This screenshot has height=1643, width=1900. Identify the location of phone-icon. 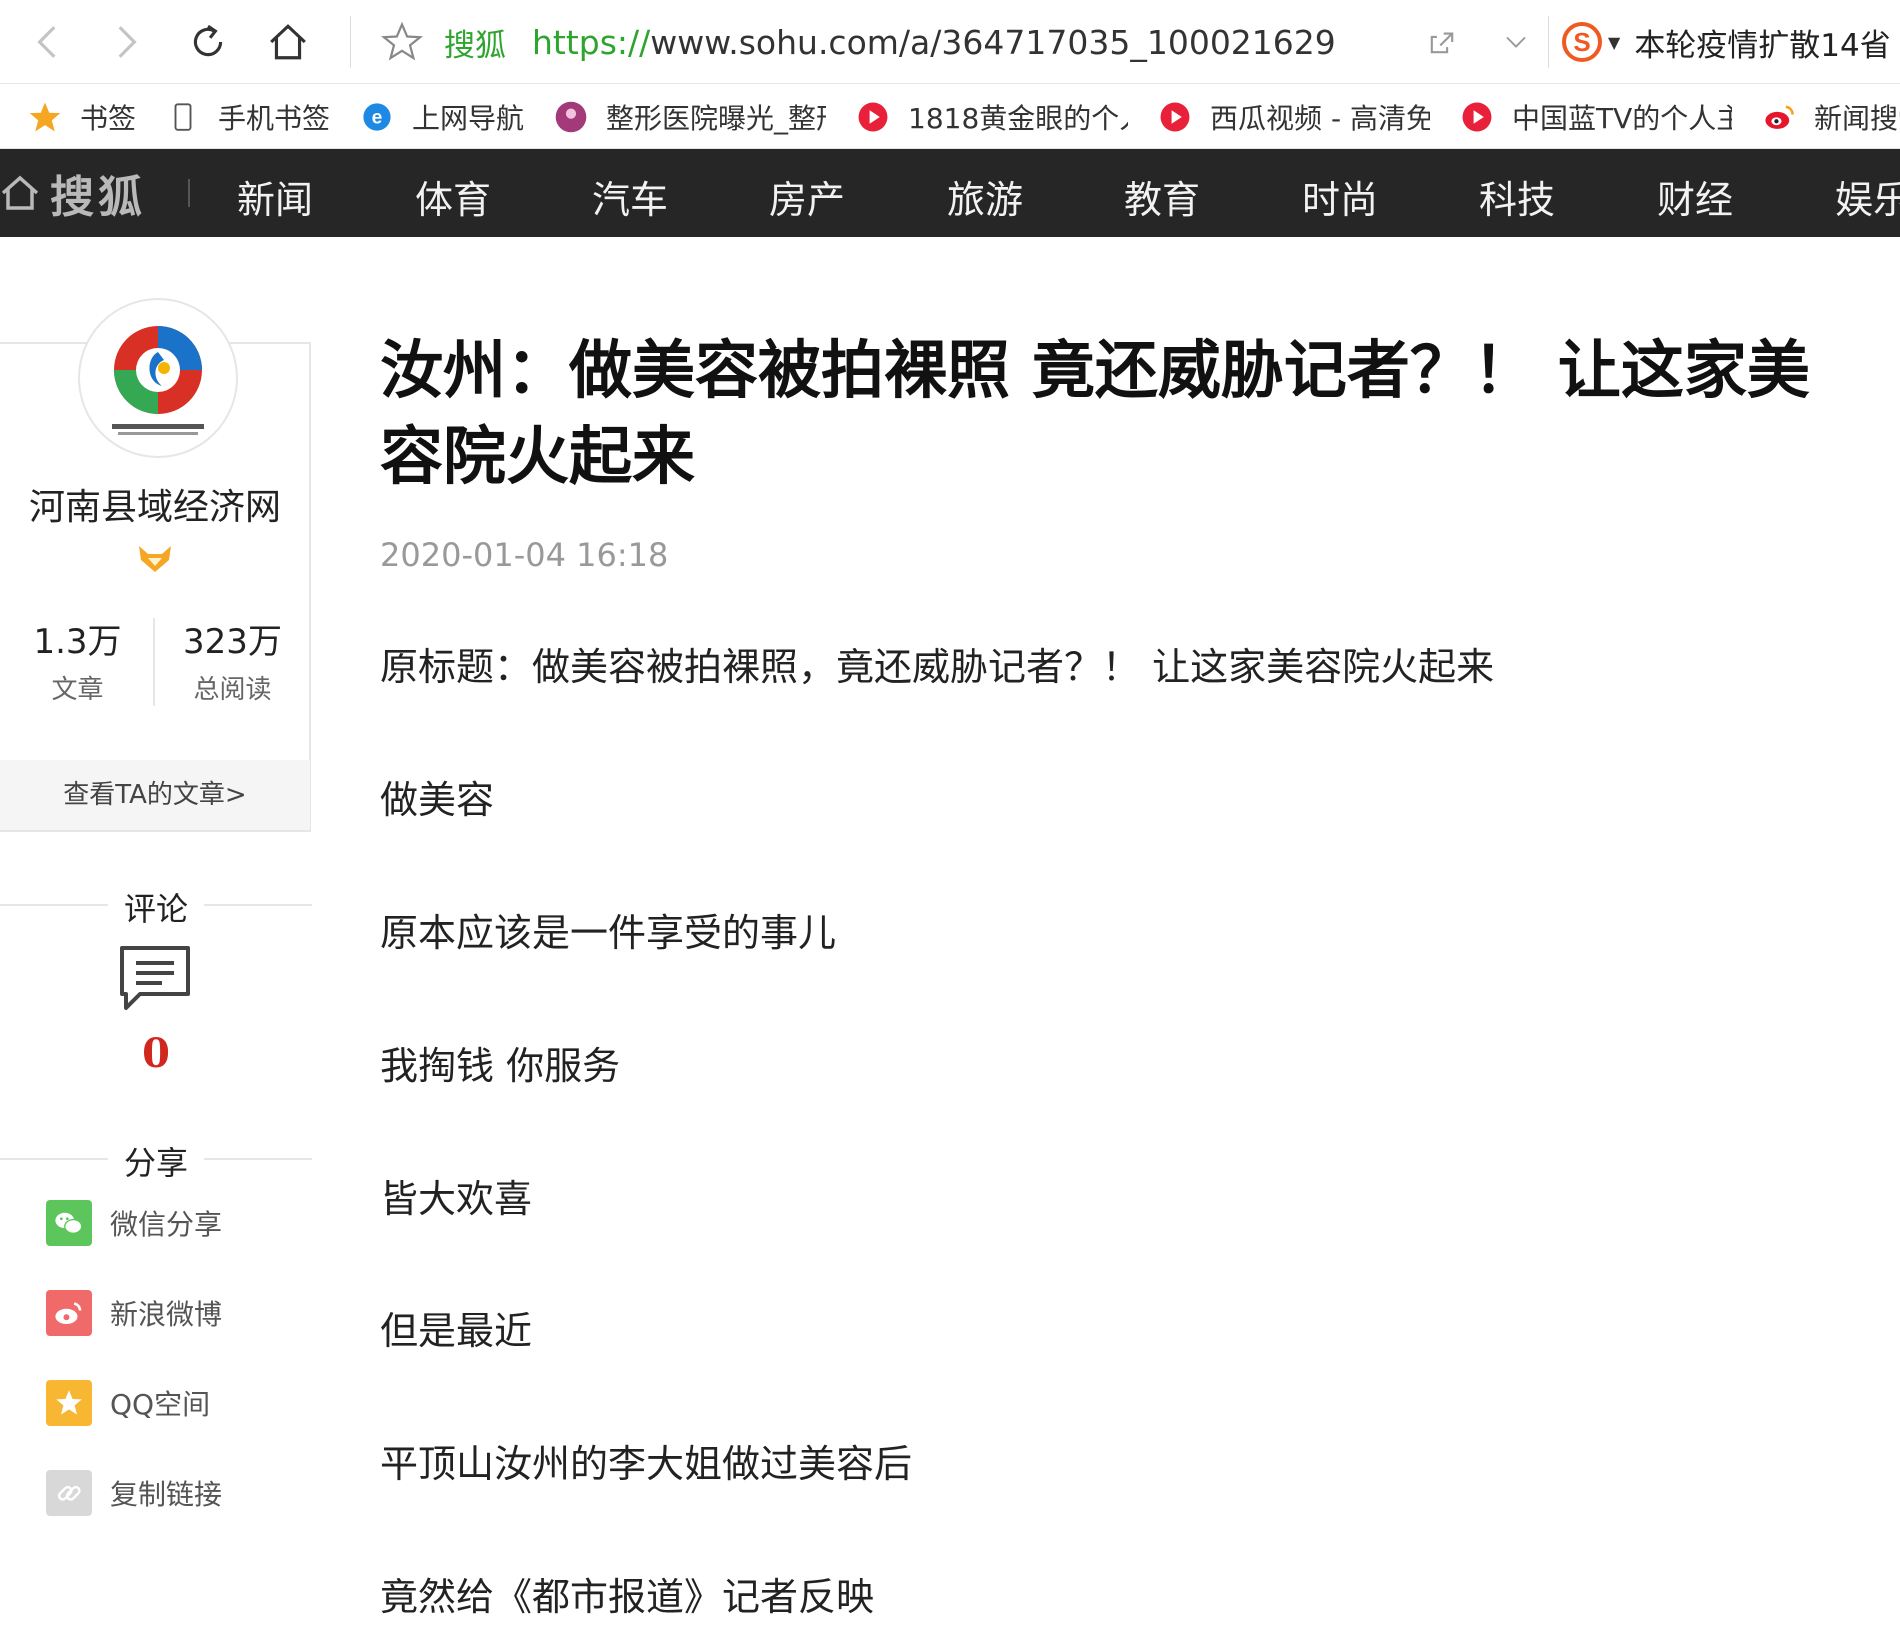
(183, 117).